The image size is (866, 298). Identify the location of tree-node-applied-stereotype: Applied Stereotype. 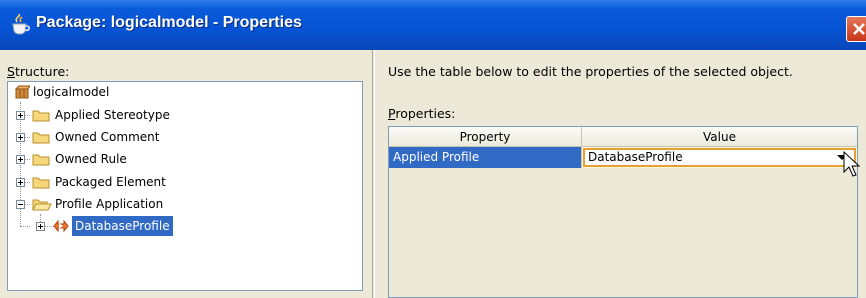
(90, 115).